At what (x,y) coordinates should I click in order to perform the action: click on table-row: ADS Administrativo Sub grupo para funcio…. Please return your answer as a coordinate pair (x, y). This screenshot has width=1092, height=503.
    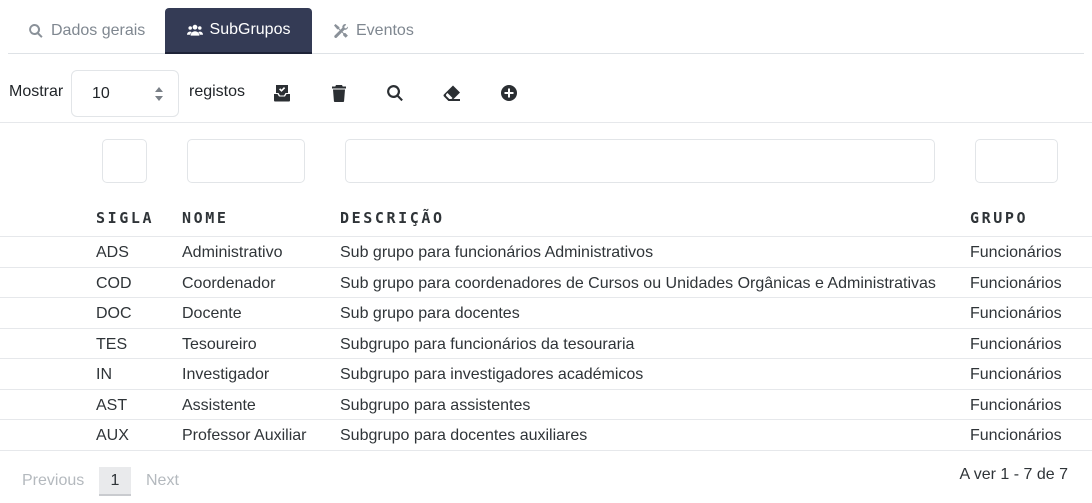
    Looking at the image, I should click on (546, 252).